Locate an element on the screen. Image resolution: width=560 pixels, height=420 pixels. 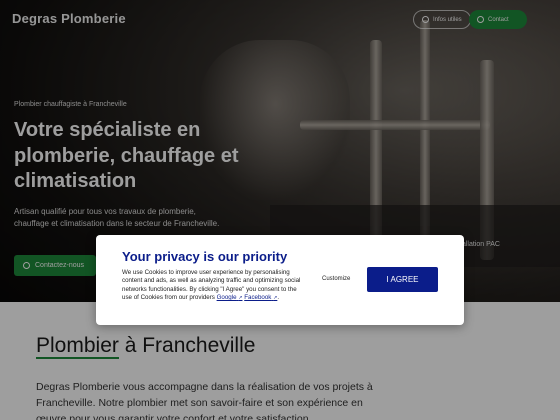
google-link: Google ↗ is located at coordinates (230, 297).